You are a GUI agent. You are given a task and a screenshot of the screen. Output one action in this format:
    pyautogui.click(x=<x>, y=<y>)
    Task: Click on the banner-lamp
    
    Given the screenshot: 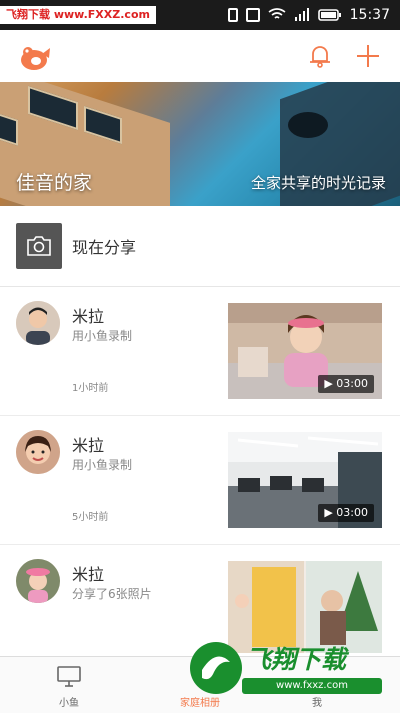 What is the action you would take?
    pyautogui.click(x=308, y=125)
    